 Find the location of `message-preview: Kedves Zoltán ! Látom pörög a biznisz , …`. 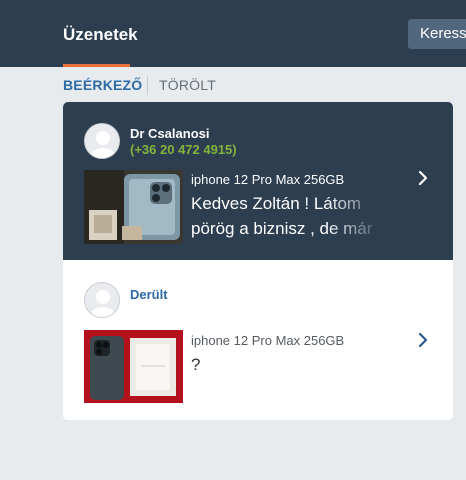

message-preview: Kedves Zoltán ! Látom pörög a biznisz , … is located at coordinates (288, 216).